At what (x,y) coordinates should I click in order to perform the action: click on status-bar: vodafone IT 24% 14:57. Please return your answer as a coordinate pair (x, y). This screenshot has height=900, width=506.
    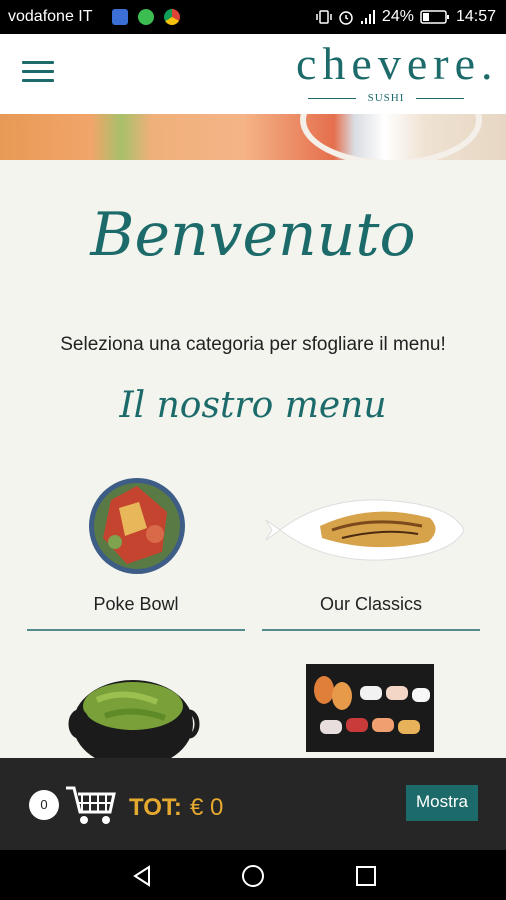
    Looking at the image, I should click on (253, 17).